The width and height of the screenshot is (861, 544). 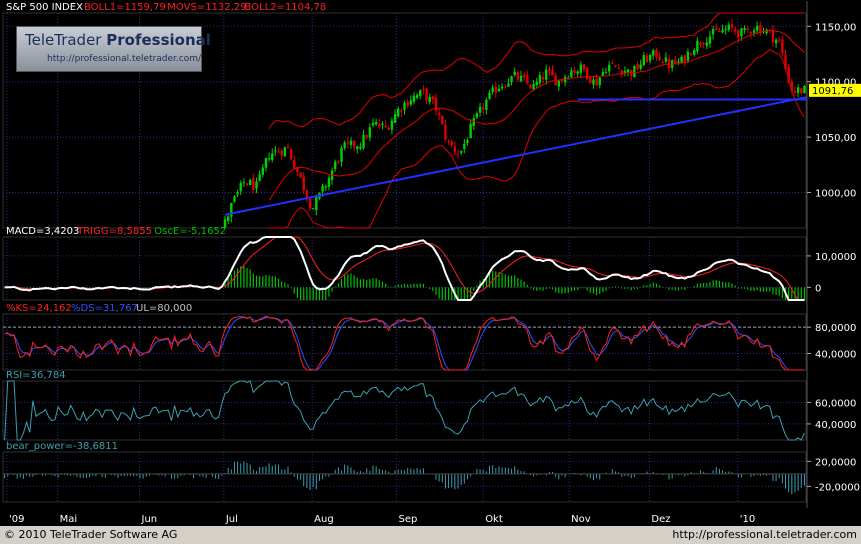 I want to click on ytick-label-3-1: 60,0000, so click(x=835, y=403).